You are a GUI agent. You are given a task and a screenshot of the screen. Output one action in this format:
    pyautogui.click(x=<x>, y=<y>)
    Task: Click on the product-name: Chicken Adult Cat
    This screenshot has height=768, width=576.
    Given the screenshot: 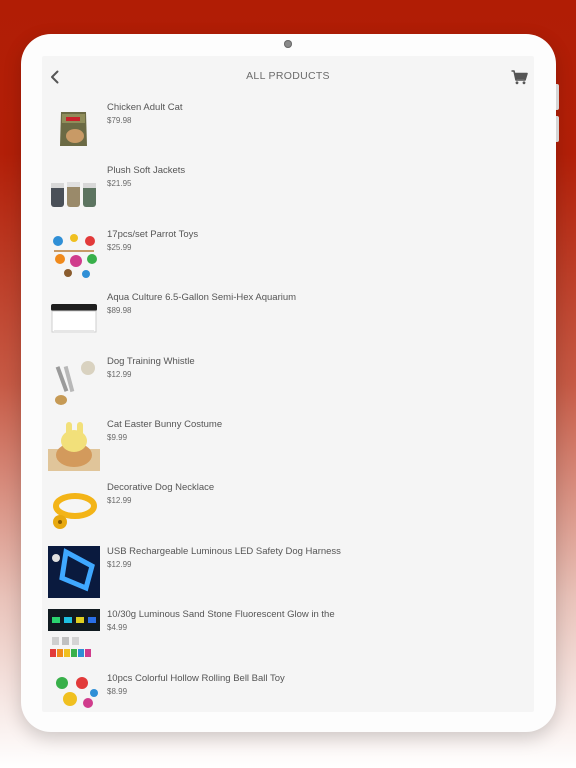 What is the action you would take?
    pyautogui.click(x=145, y=107)
    